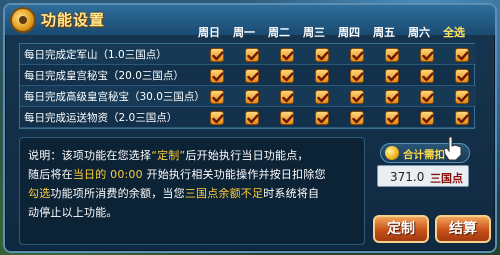 Image resolution: width=500 pixels, height=255 pixels. Describe the element at coordinates (401, 229) in the screenshot. I see `customize-button: 定制` at that location.